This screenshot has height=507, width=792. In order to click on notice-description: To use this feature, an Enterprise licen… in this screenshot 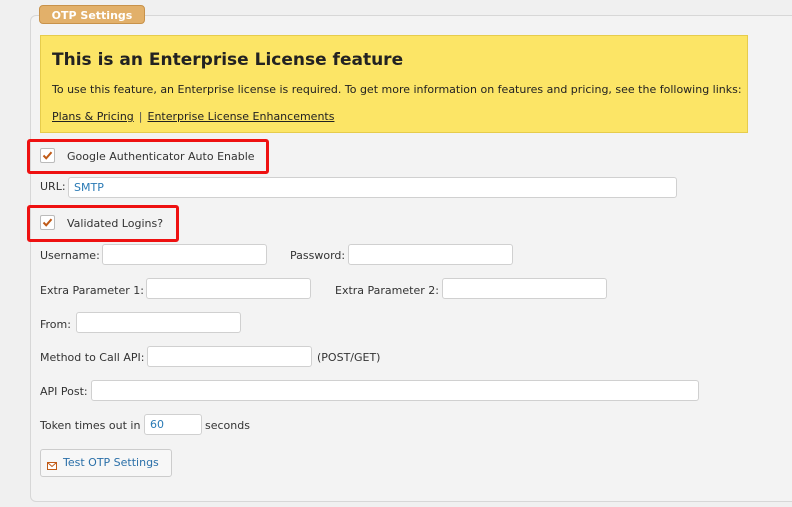, I will do `click(397, 89)`.